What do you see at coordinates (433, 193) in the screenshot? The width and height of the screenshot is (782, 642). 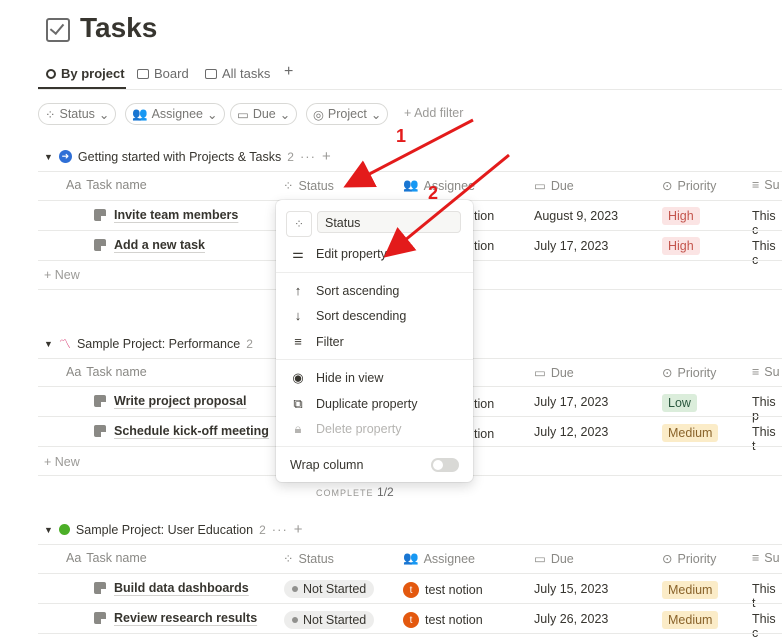 I see `annotation-label-2: 2` at bounding box center [433, 193].